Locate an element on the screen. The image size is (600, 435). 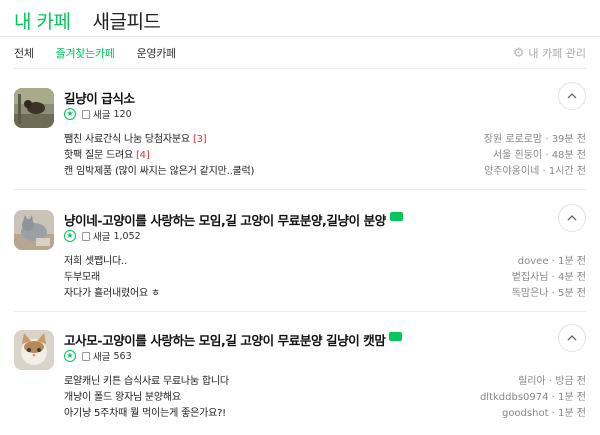
cafe-meta: ★ 새글 120 is located at coordinates (98, 114).